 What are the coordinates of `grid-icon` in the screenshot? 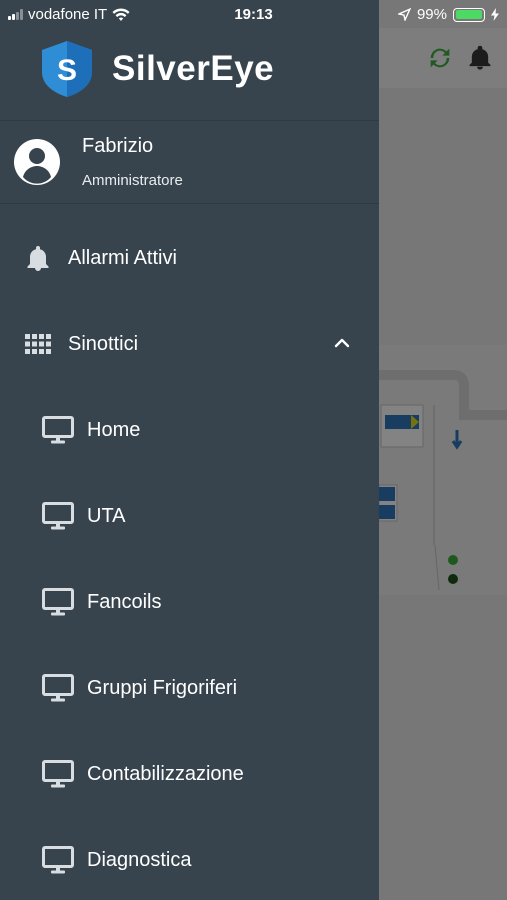 It's located at (38, 344).